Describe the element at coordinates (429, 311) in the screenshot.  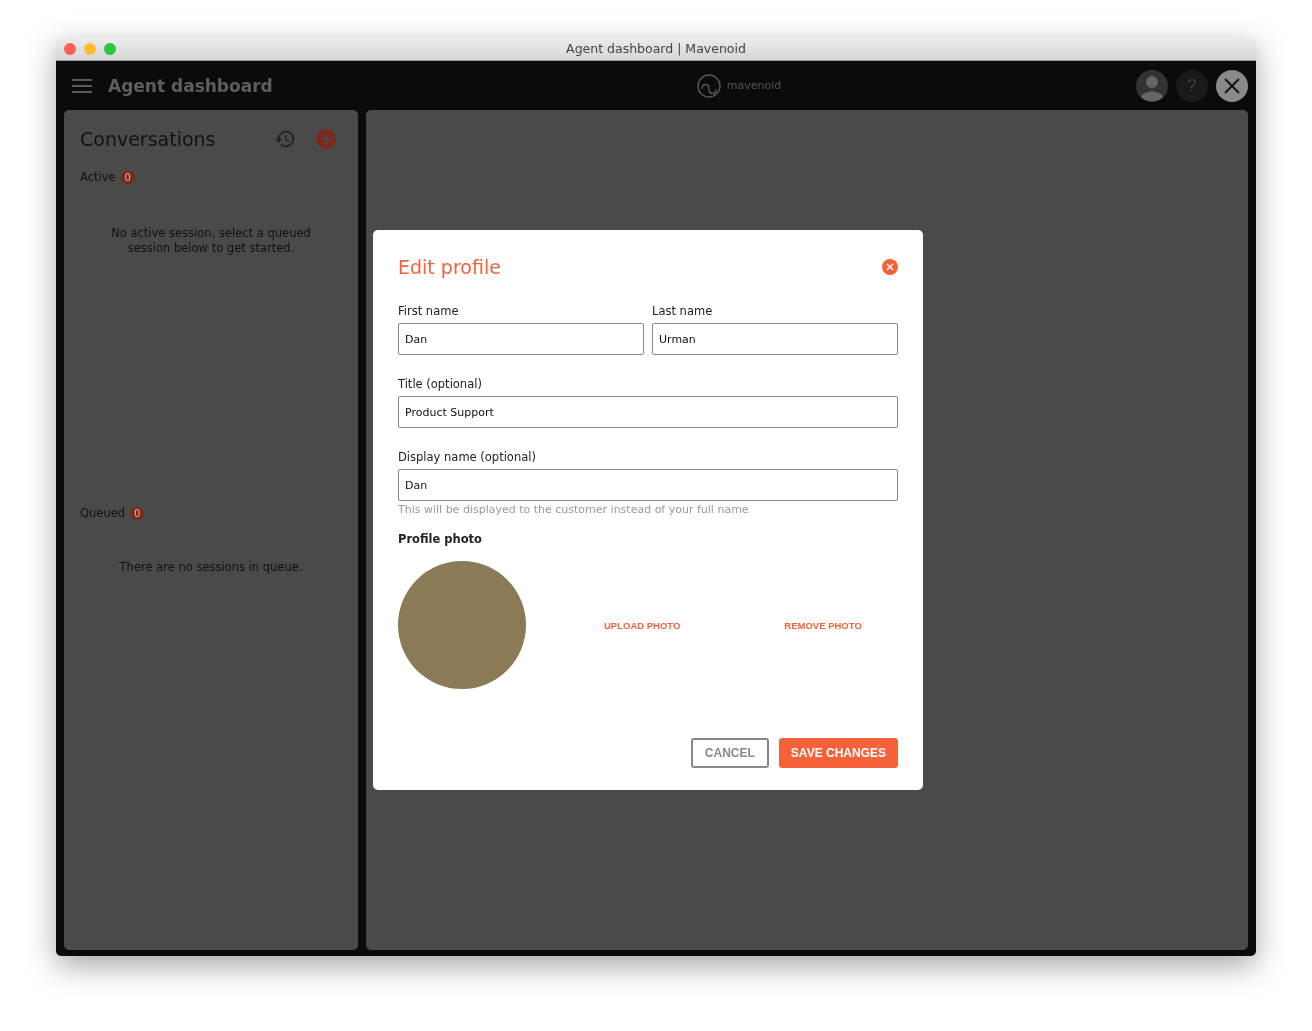
I see `field-label: First name` at that location.